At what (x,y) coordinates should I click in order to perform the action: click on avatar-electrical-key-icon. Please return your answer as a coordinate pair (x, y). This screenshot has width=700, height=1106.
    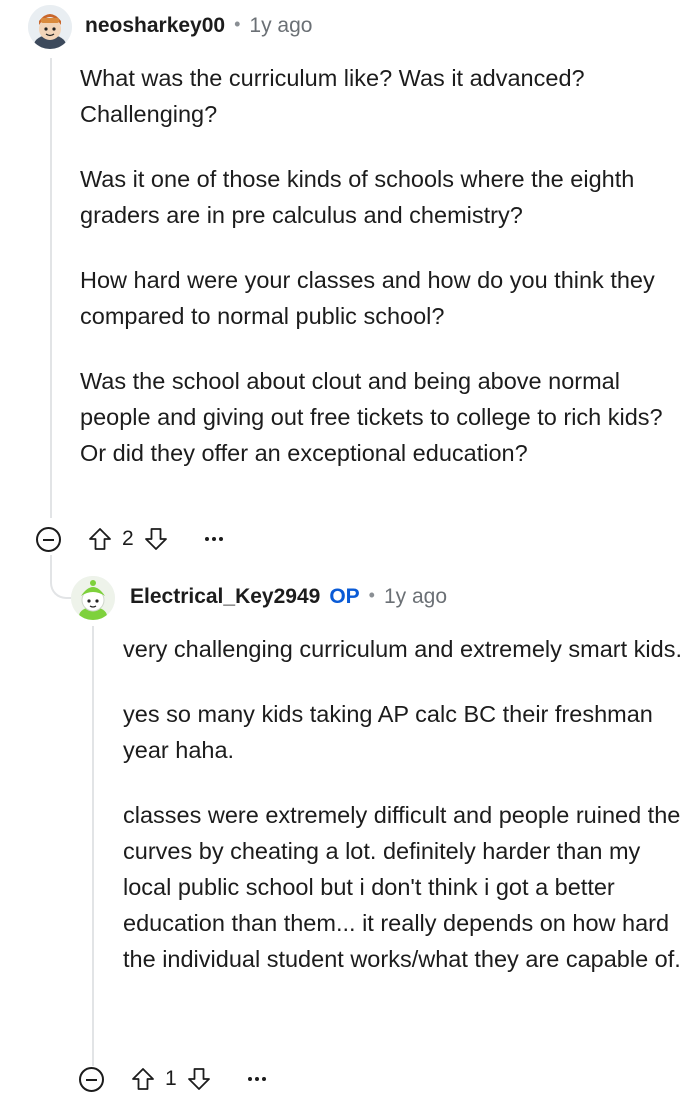
    Looking at the image, I should click on (93, 598).